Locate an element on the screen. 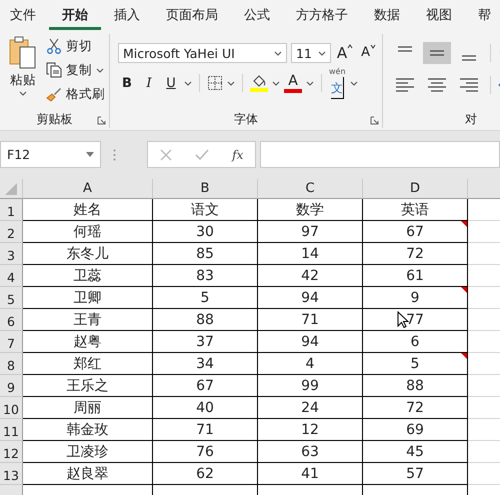 The height and width of the screenshot is (495, 500). ribbon-tab: 文件 is located at coordinates (28, 15).